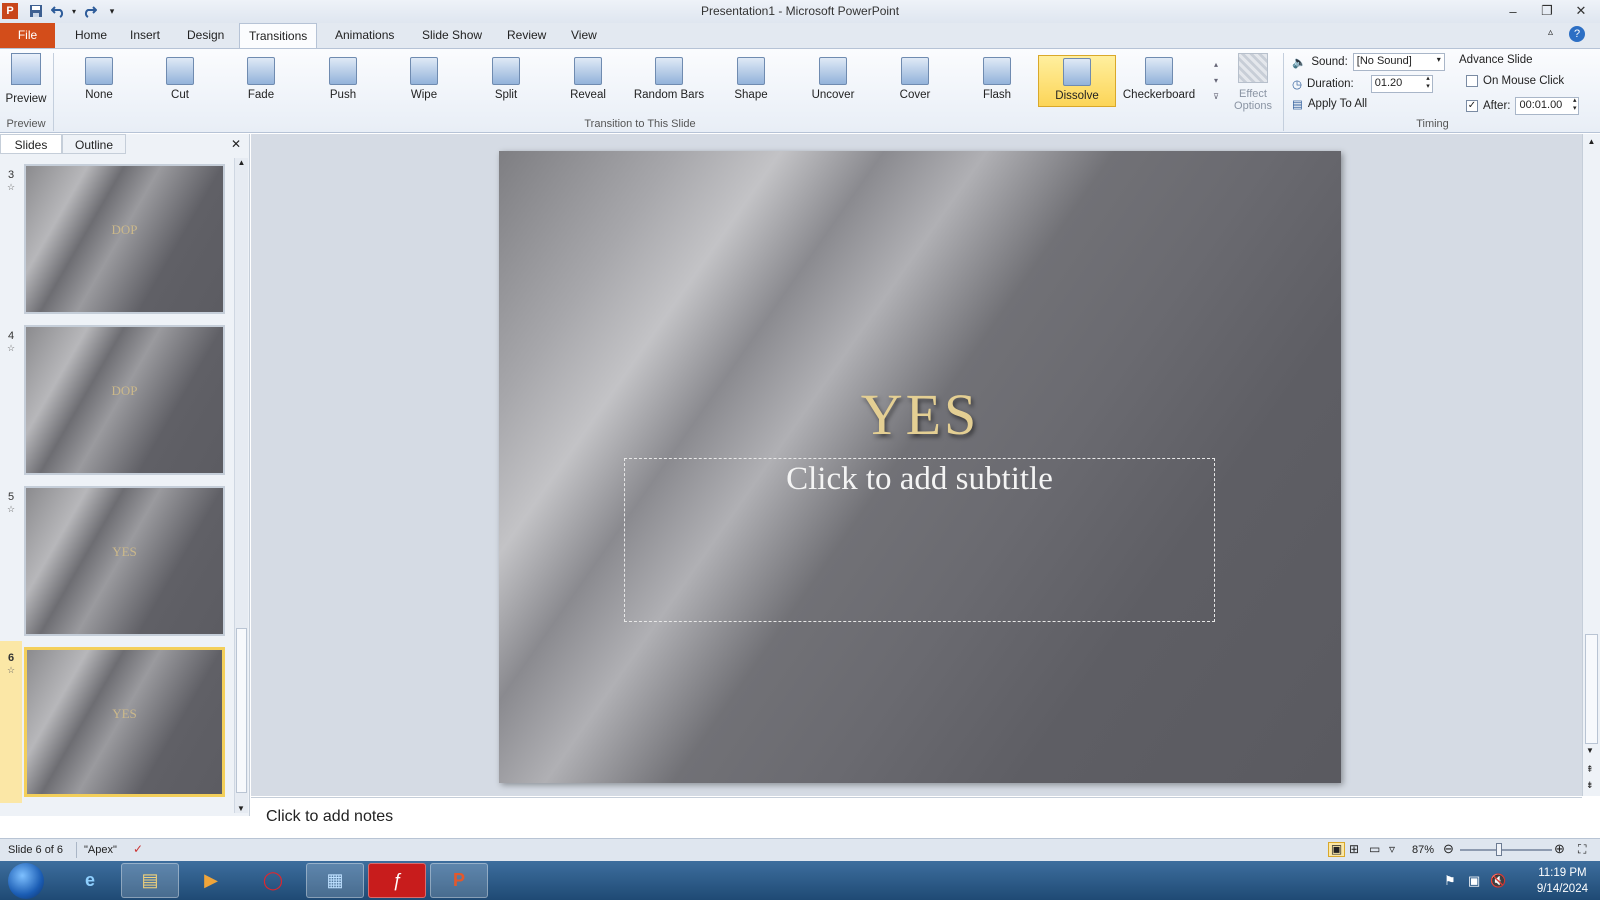 The height and width of the screenshot is (900, 1600). Describe the element at coordinates (1401, 84) in the screenshot. I see `duration-field: 01.20 ▴ ▾` at that location.